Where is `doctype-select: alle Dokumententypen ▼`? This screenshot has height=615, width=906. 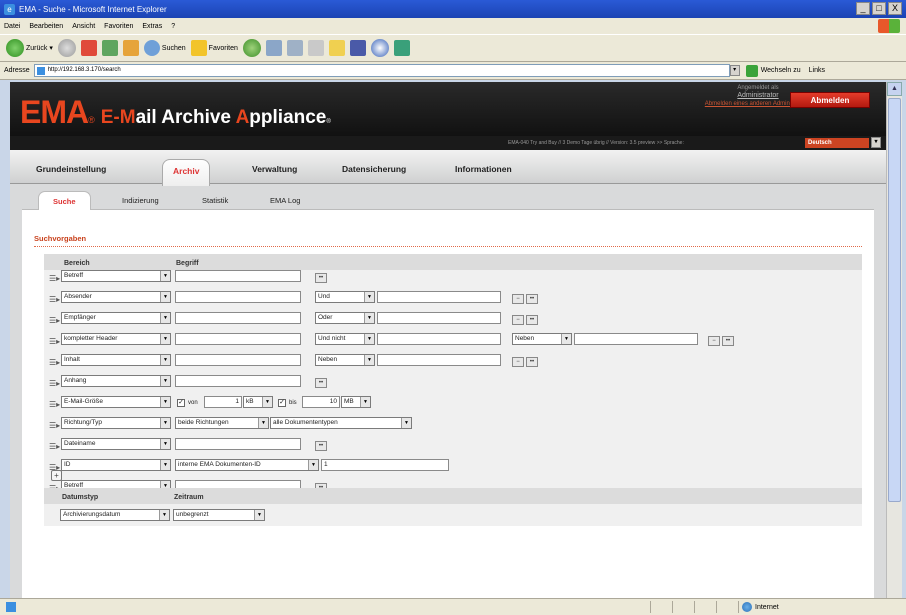
doctype-select: alle Dokumententypen ▼ is located at coordinates (341, 423).